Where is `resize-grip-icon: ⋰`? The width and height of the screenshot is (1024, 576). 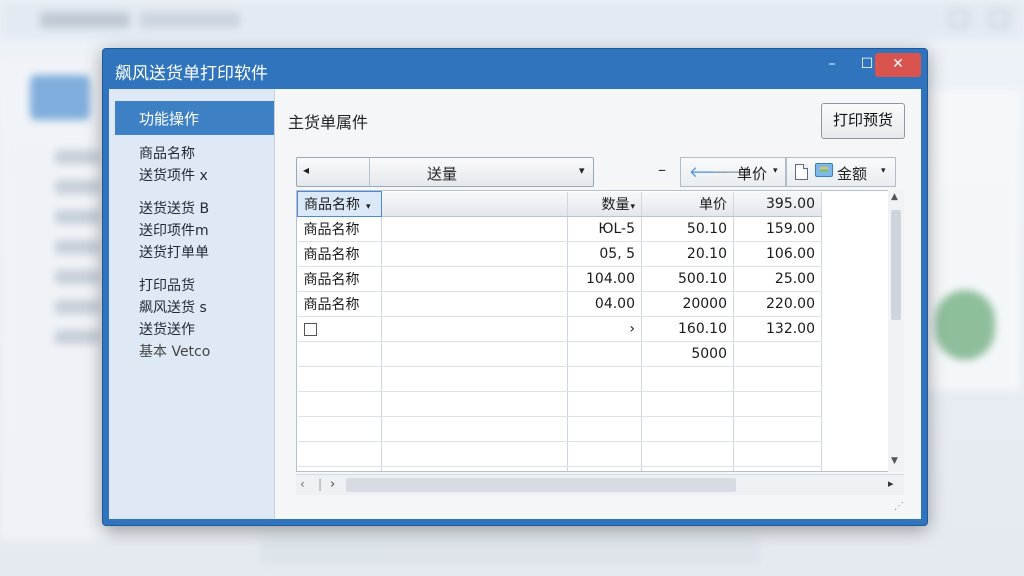 resize-grip-icon: ⋰ is located at coordinates (899, 506).